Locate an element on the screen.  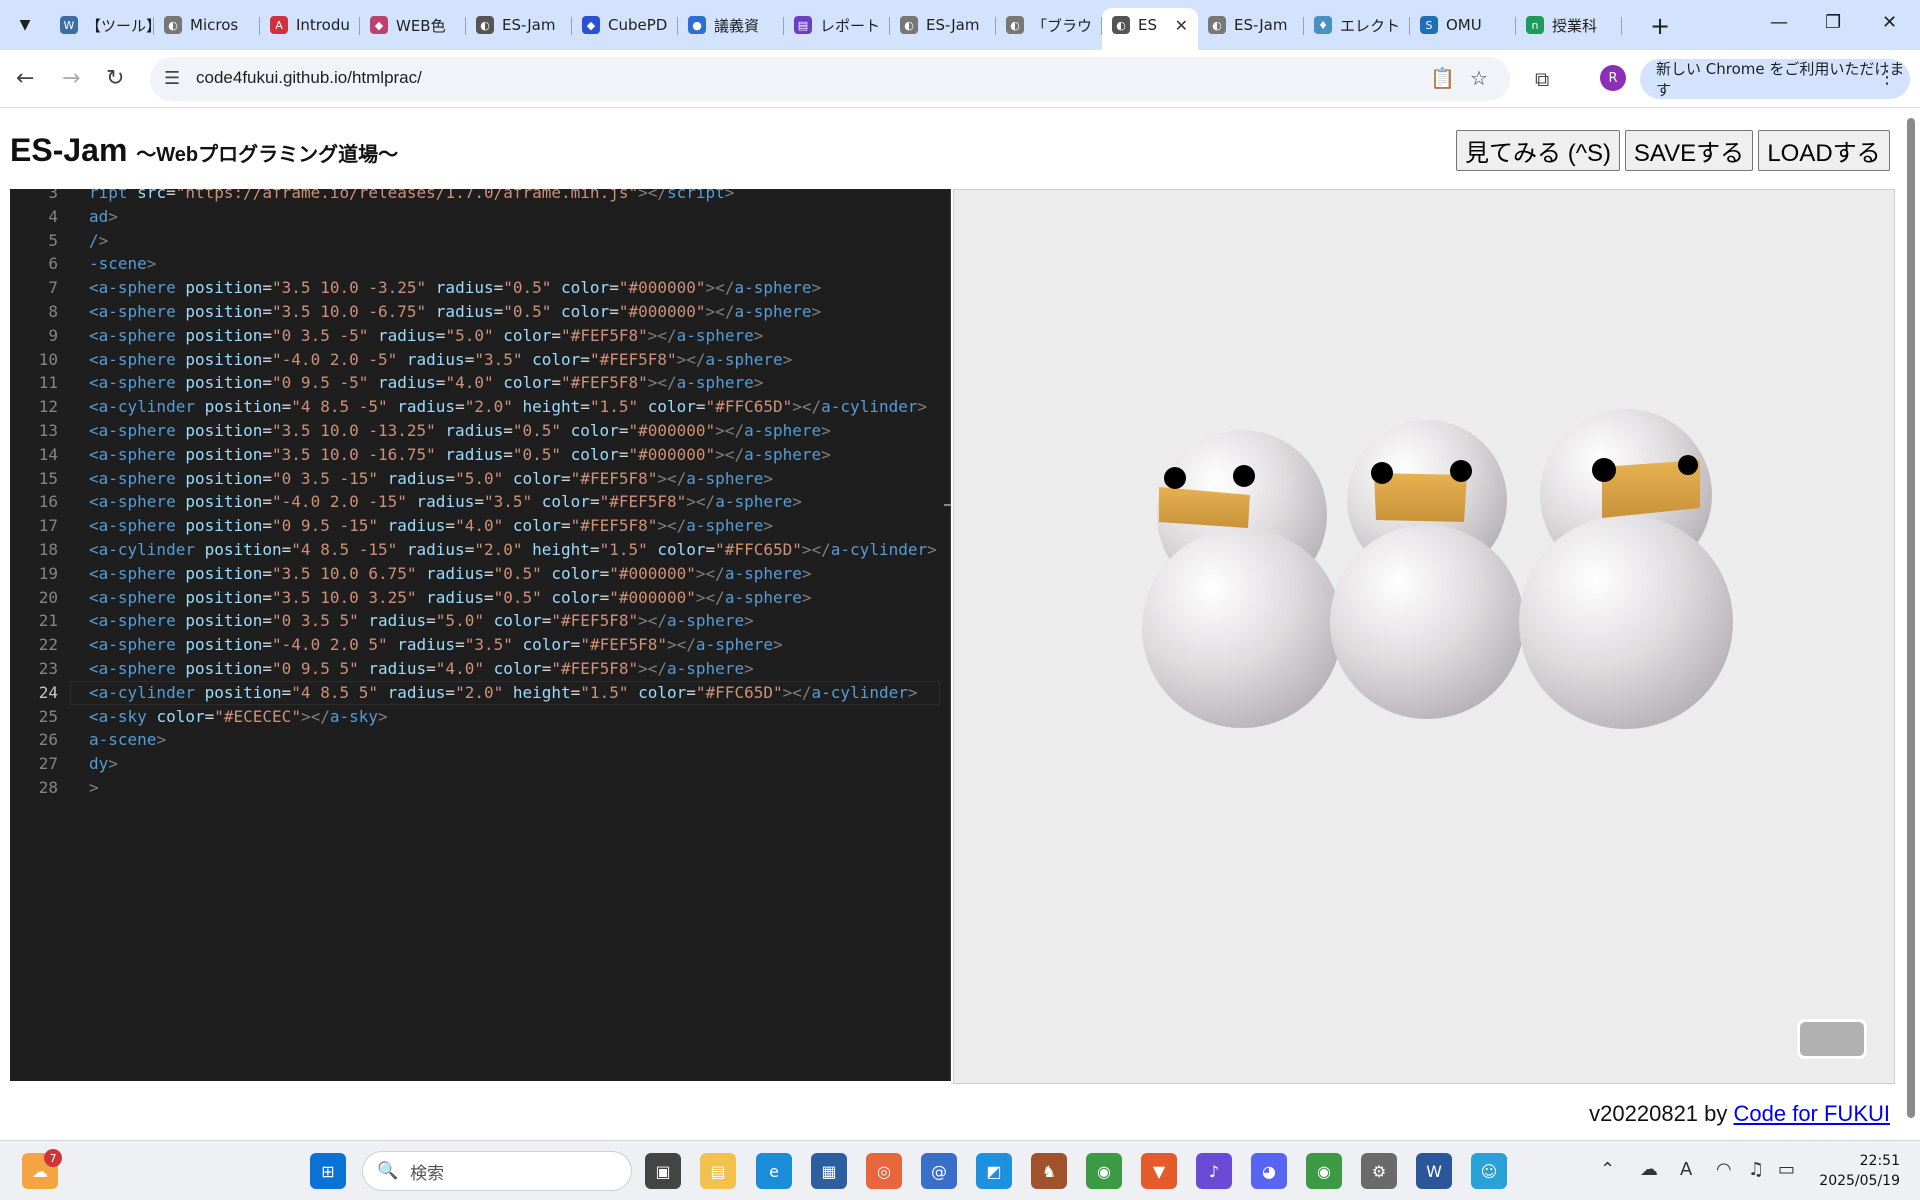
tab-search-button: ▼ is located at coordinates (25, 25).